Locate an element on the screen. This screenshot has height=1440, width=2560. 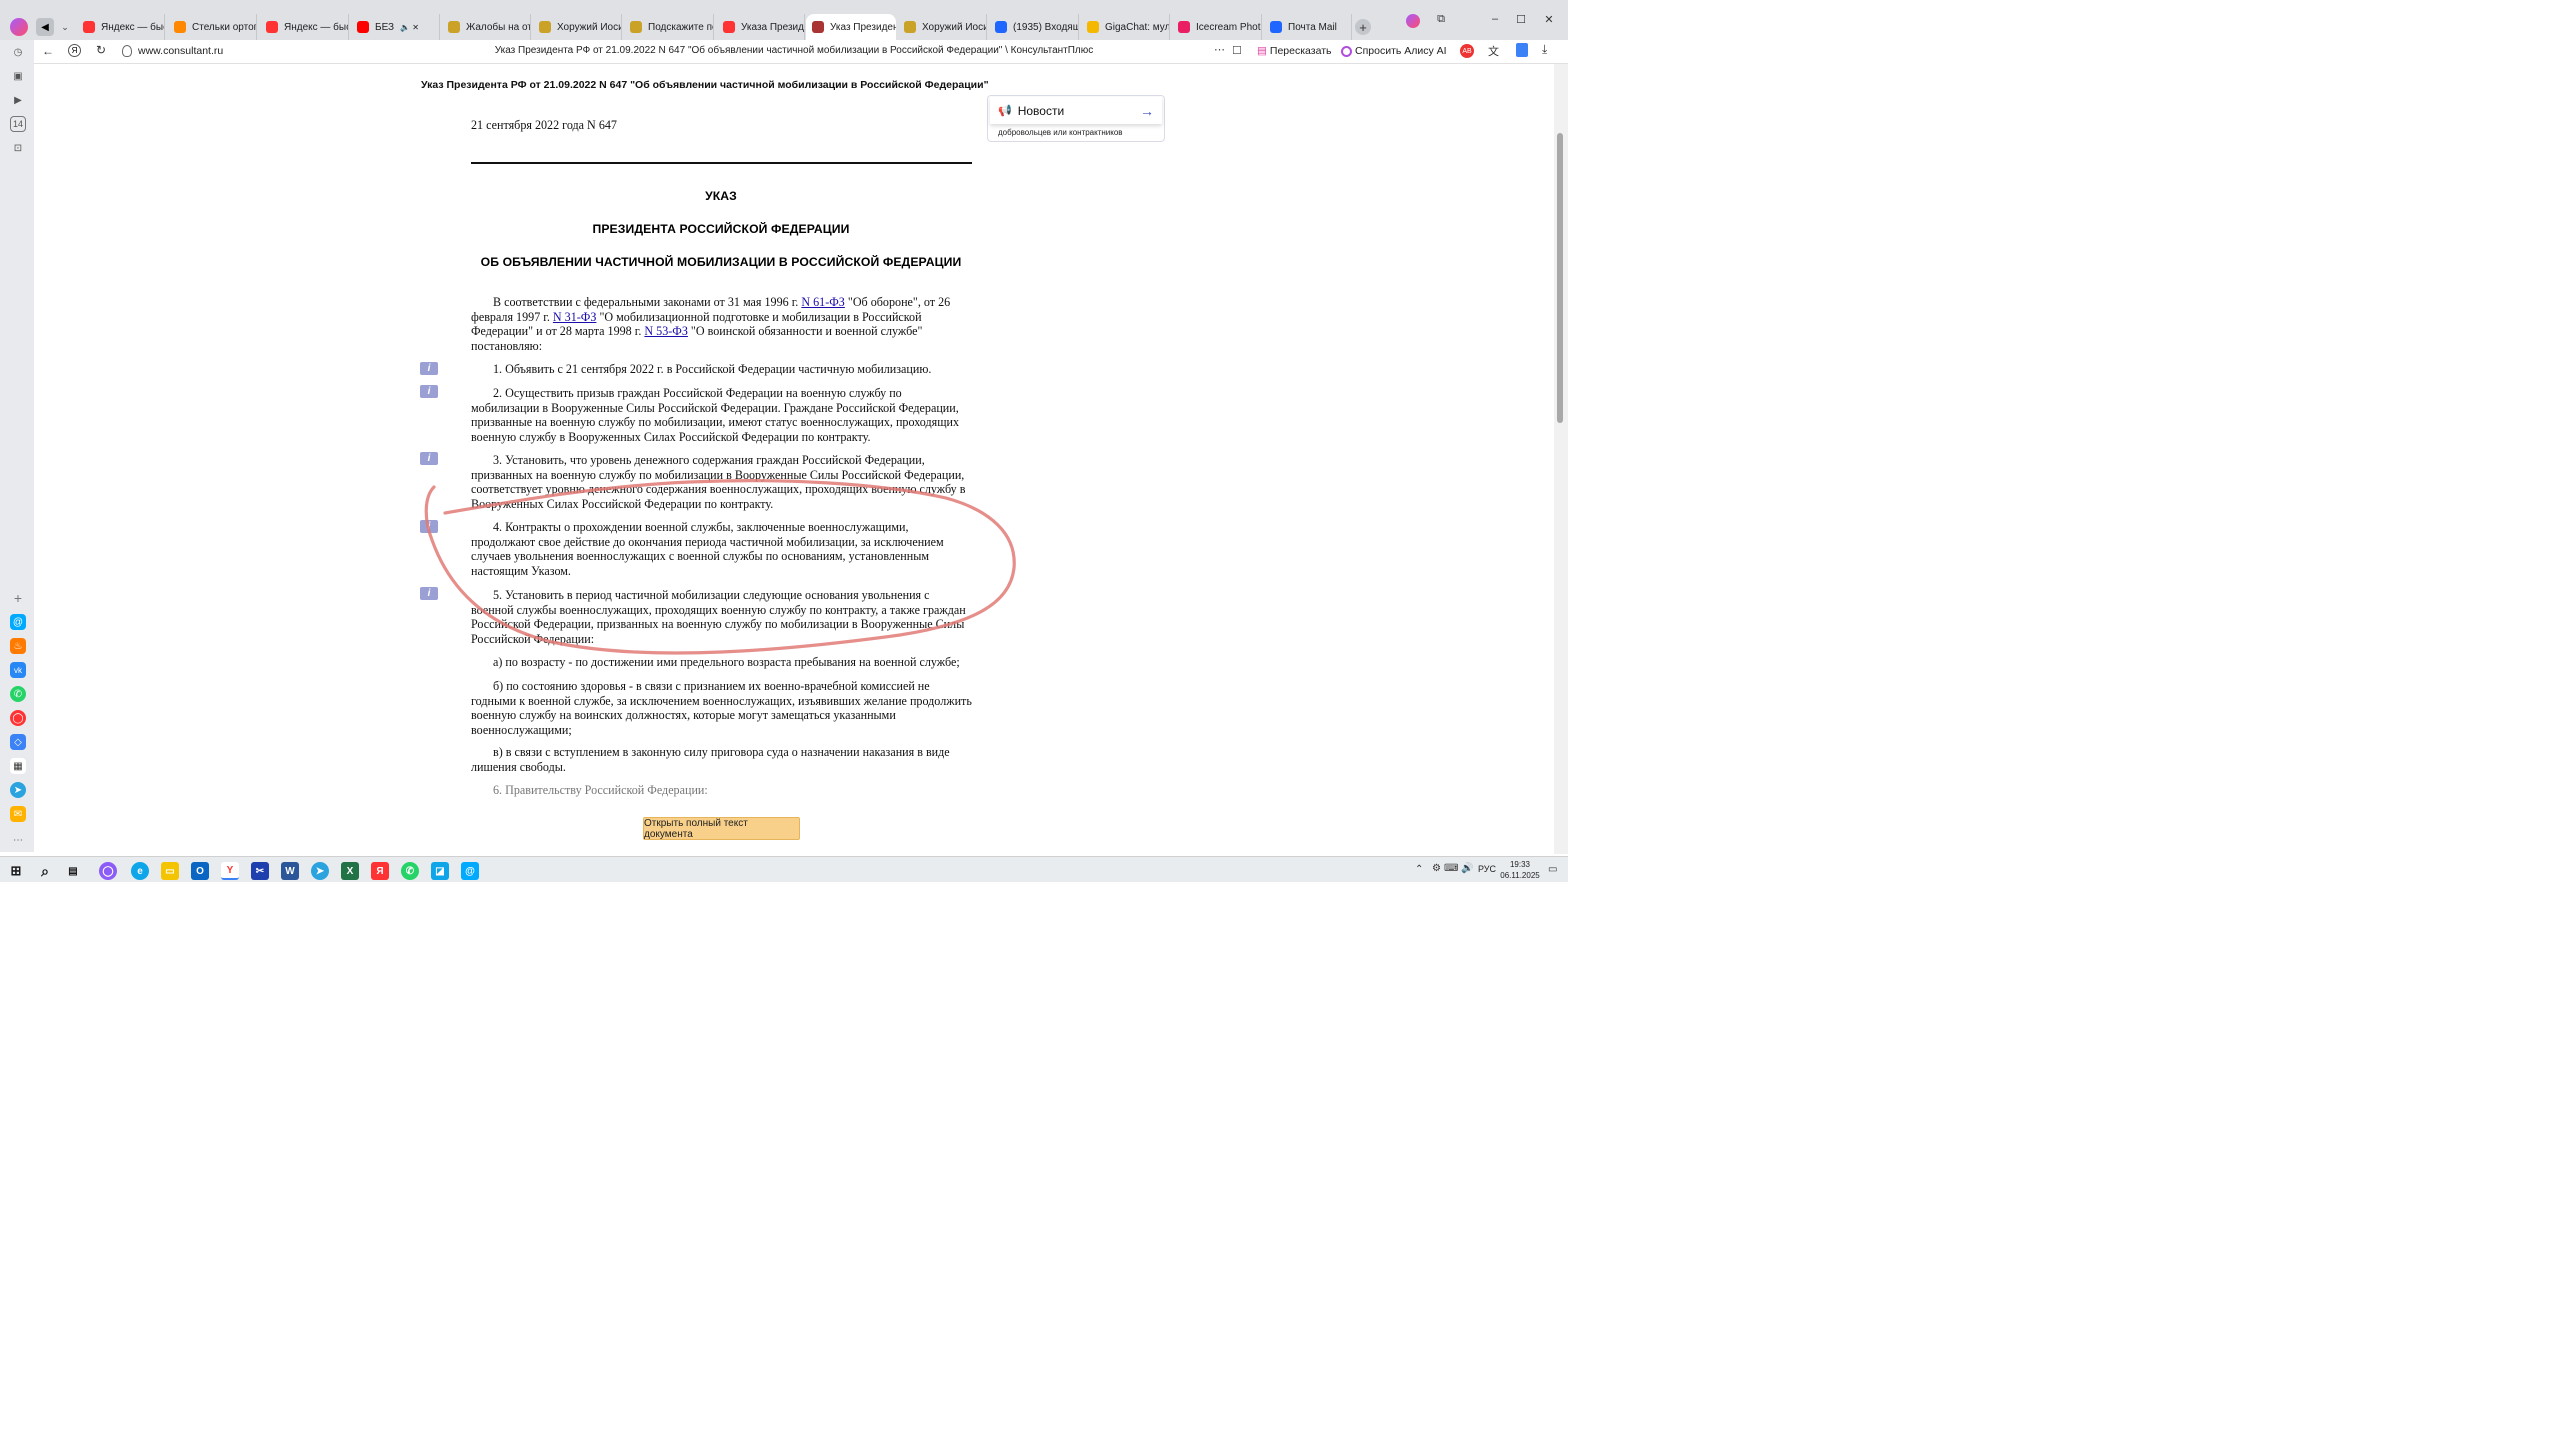
search-icon: ⌕ is located at coordinates (45, 871).